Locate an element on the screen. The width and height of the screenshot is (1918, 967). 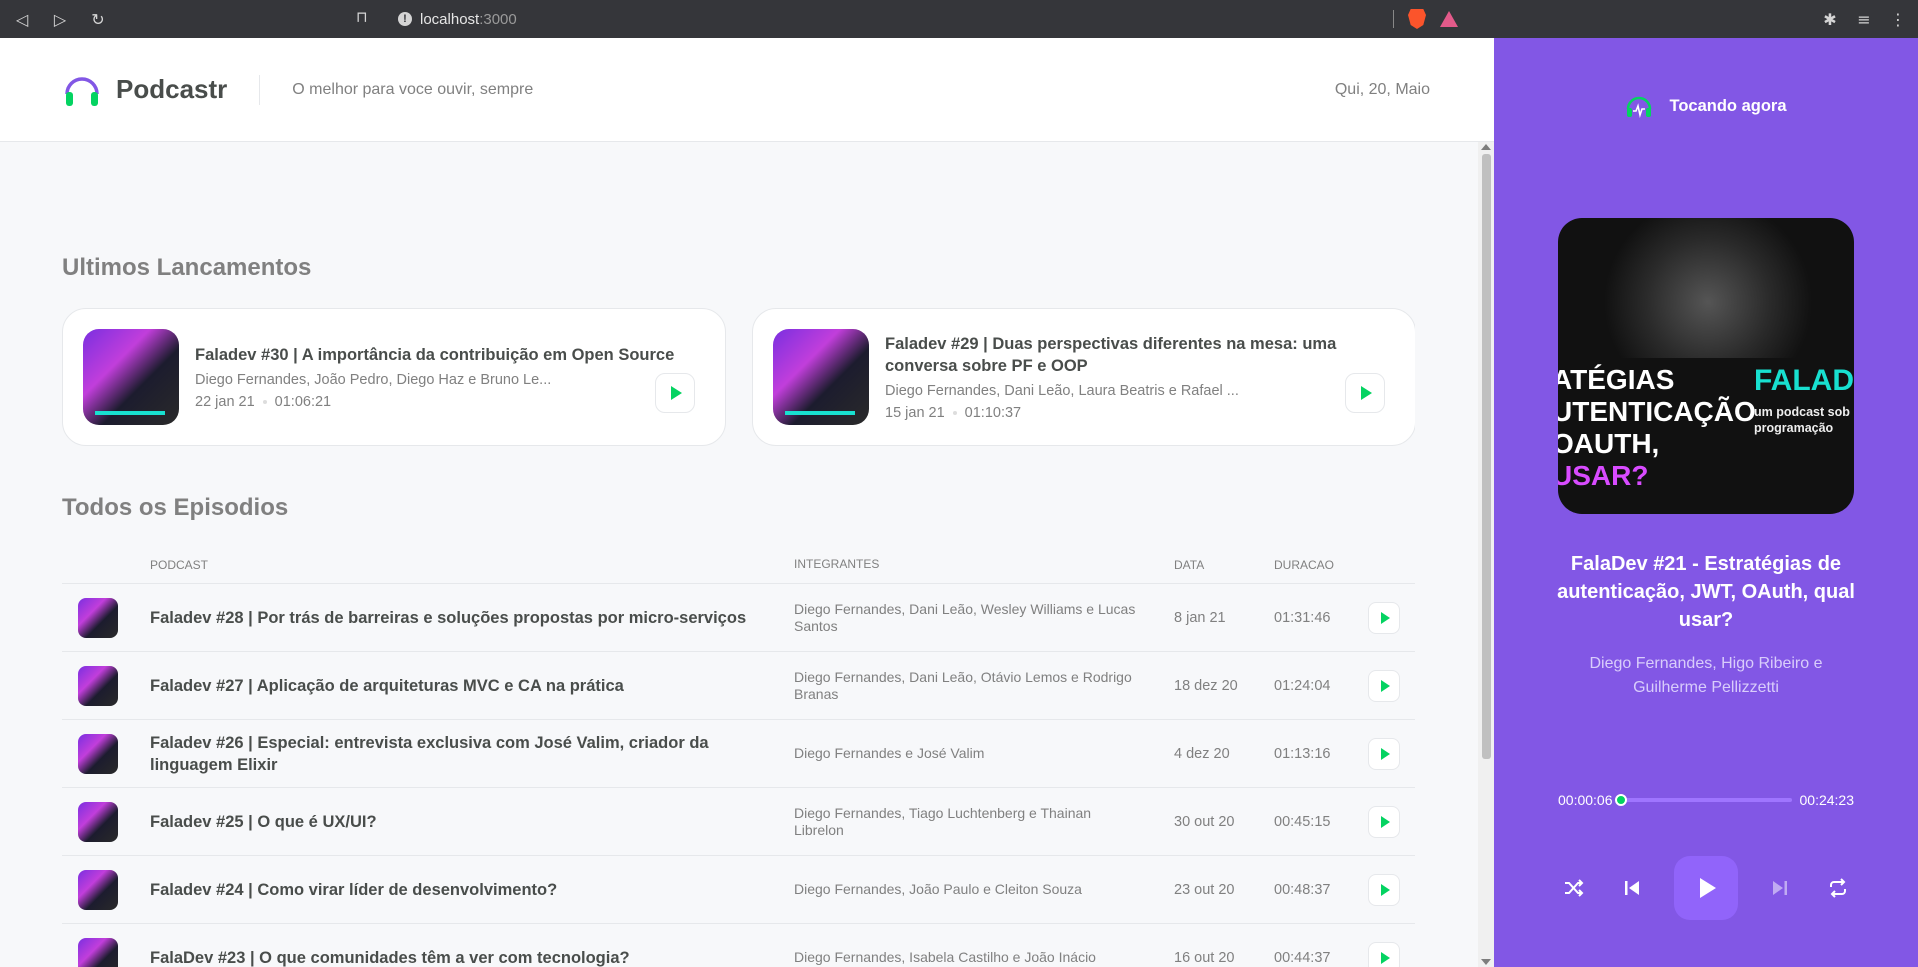
episode-date: 8 jan 21 is located at coordinates (1200, 617).